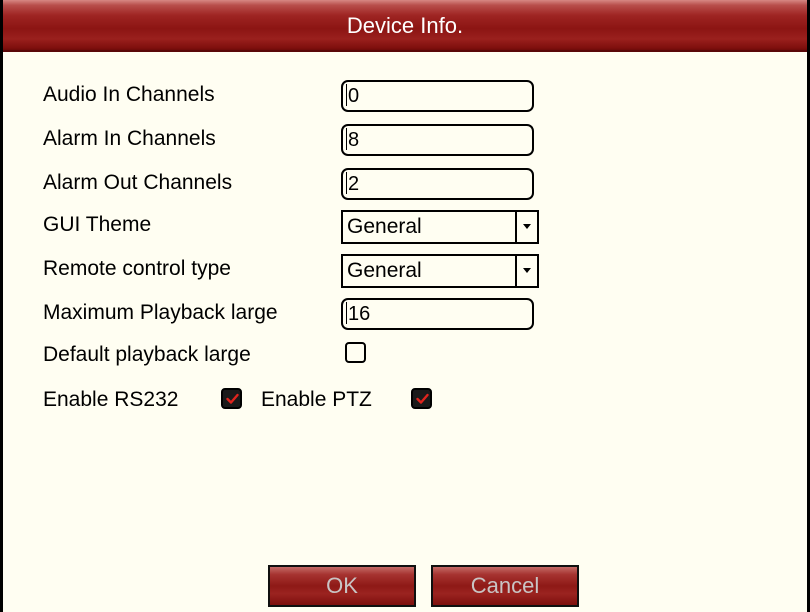  Describe the element at coordinates (111, 399) in the screenshot. I see `enable-rs232-label: Enable RS232` at that location.